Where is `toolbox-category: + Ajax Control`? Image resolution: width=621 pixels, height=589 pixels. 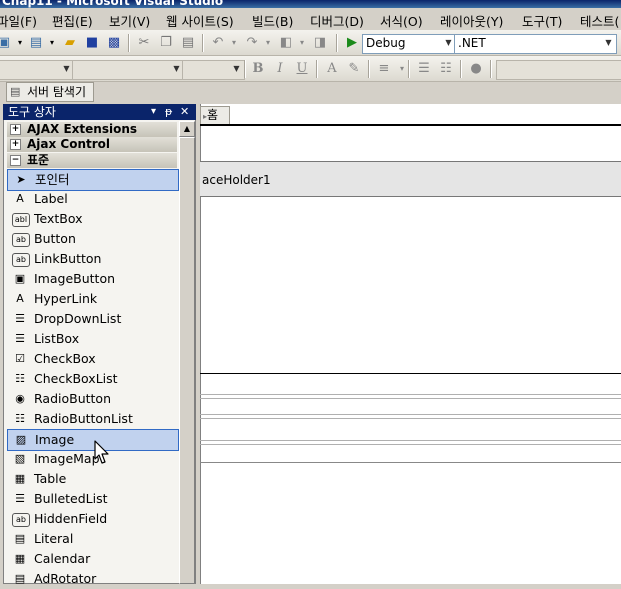
toolbox-category: + Ajax Control is located at coordinates (92, 144).